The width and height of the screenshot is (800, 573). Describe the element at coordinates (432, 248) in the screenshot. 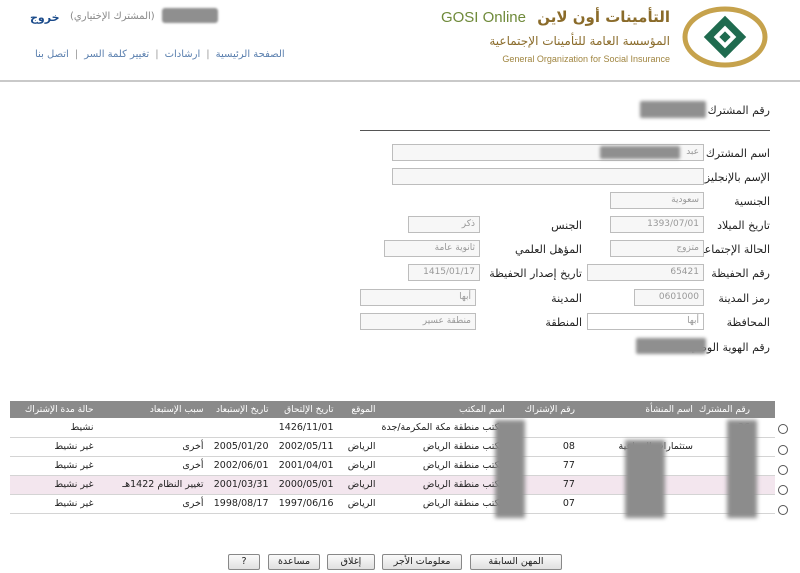

I see `education-field: ثانوية عامة` at that location.